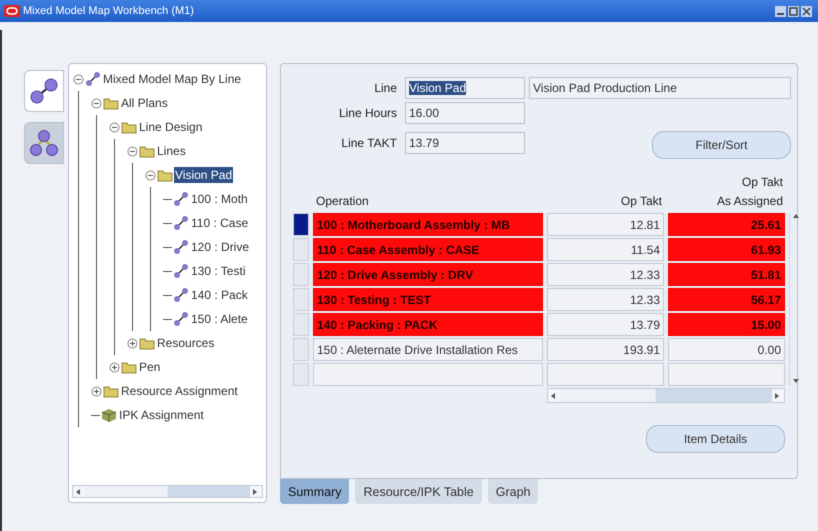 This screenshot has height=531, width=818. I want to click on table-cell: 51.81, so click(726, 274).